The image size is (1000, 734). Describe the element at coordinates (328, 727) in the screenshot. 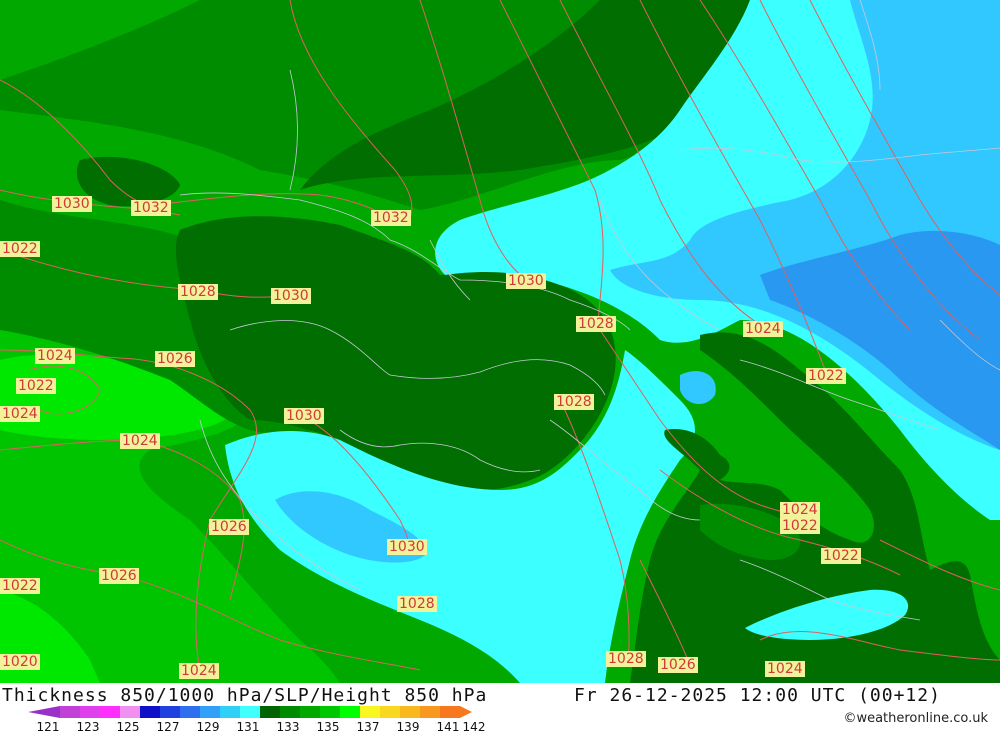

I see `legend-tick-label: 135` at that location.